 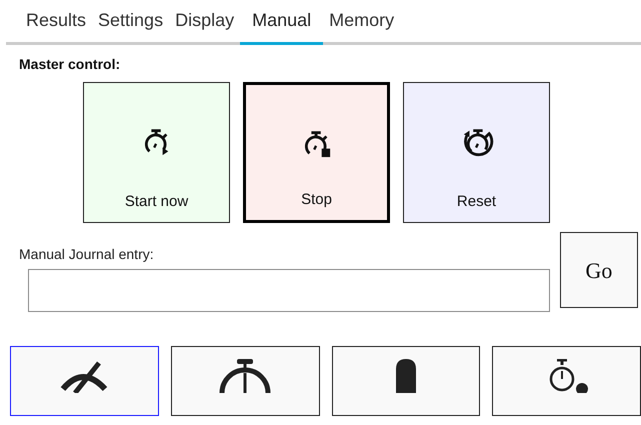 I want to click on tab: Display, so click(x=204, y=25).